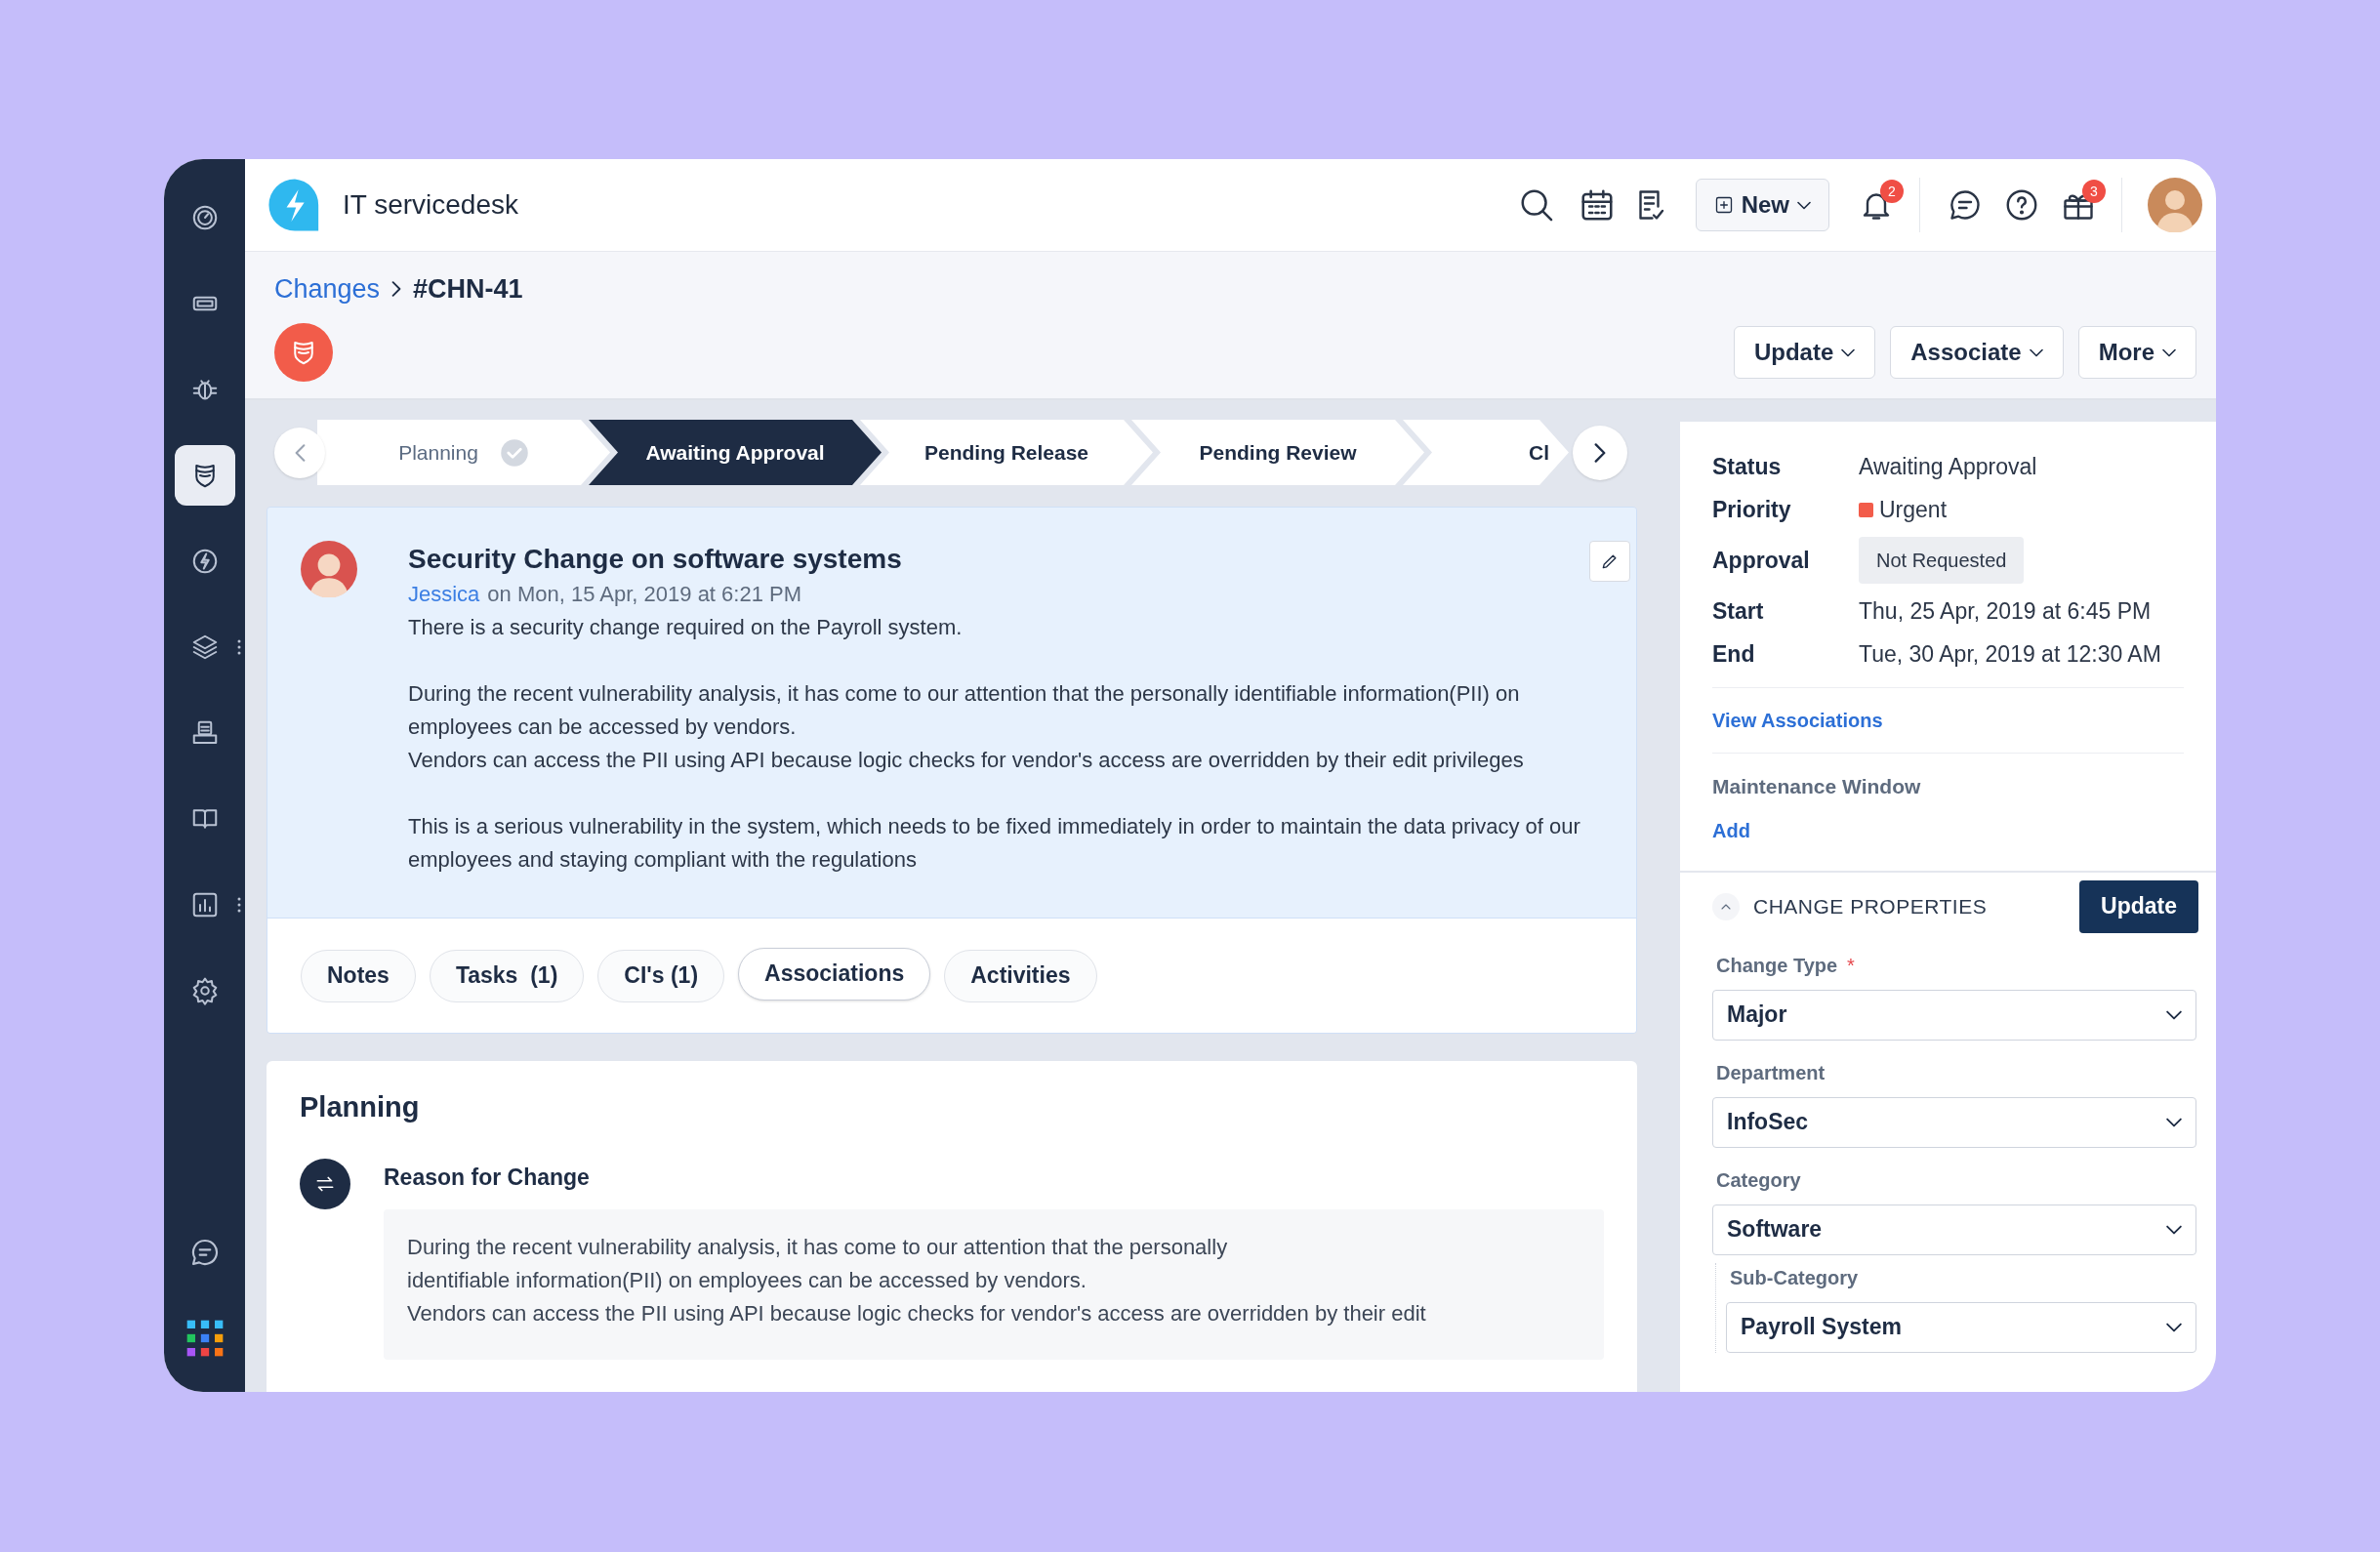 The width and height of the screenshot is (2380, 1552). What do you see at coordinates (1726, 906) in the screenshot?
I see `collapse-toggle` at bounding box center [1726, 906].